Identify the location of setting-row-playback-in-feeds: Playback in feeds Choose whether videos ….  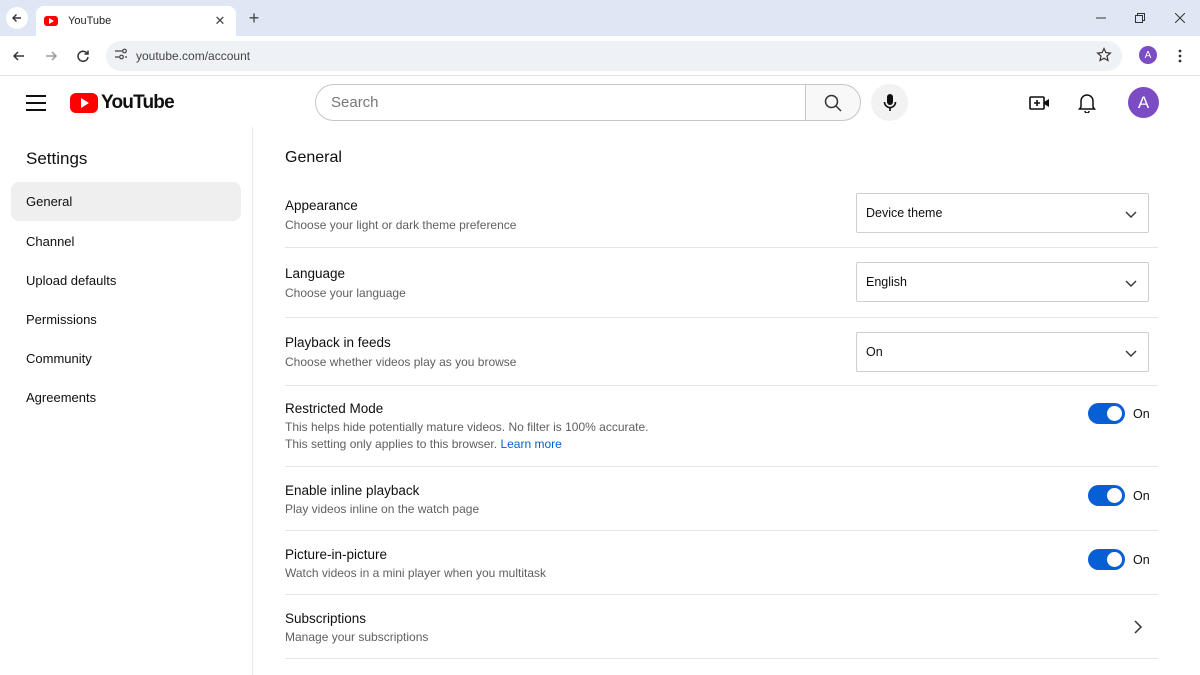
(721, 352).